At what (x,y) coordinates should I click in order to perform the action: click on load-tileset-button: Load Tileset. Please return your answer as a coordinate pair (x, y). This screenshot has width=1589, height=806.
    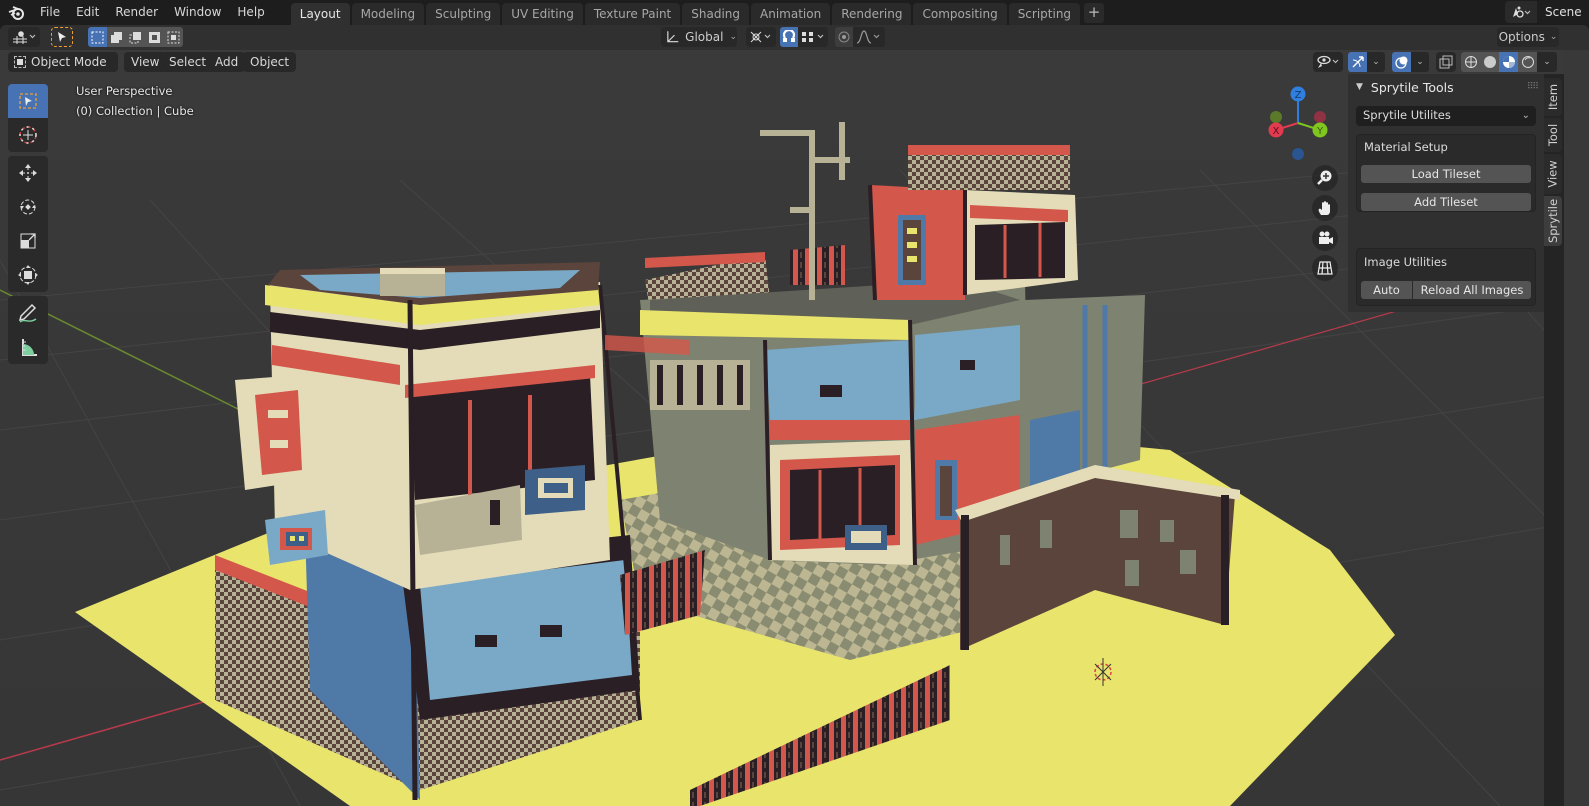
    Looking at the image, I should click on (1446, 174).